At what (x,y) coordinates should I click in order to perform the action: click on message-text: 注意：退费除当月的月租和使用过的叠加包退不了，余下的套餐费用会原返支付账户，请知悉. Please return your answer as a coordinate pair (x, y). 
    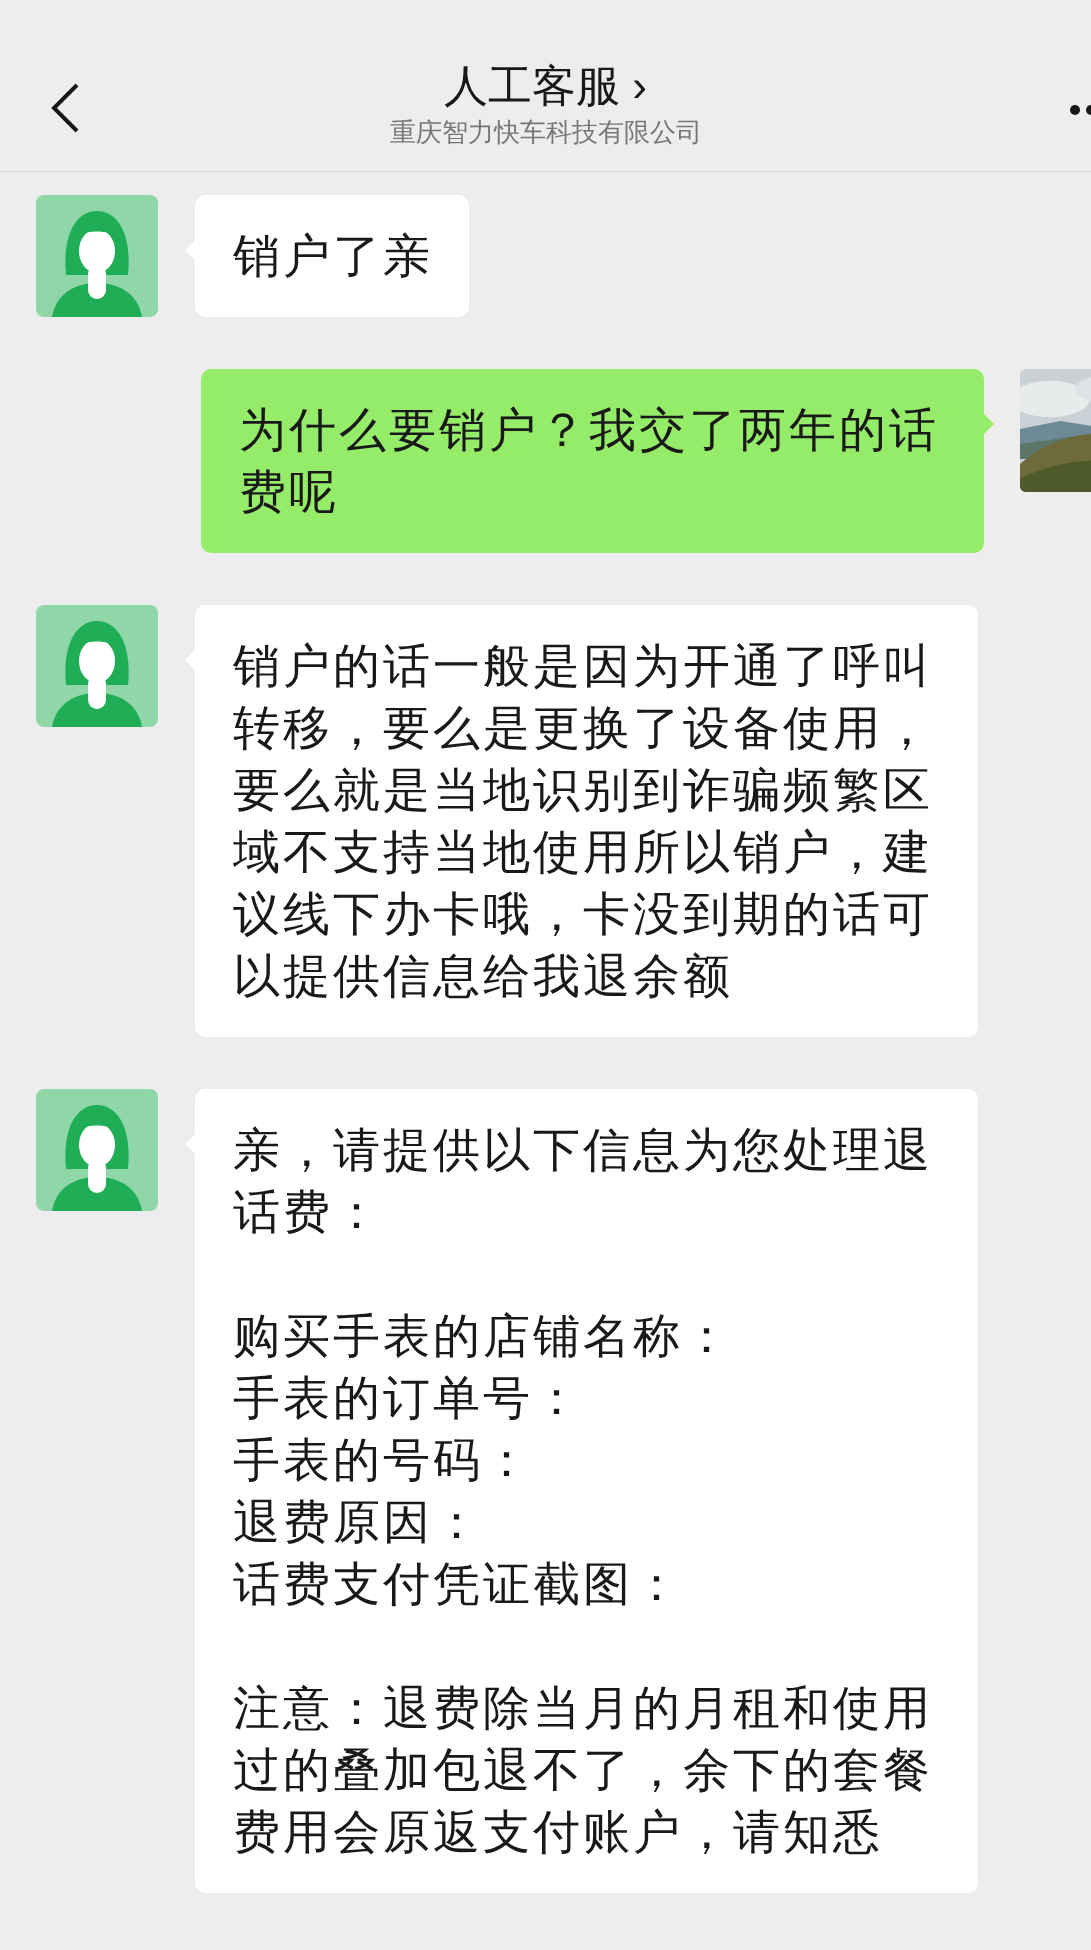
    Looking at the image, I should click on (583, 1770).